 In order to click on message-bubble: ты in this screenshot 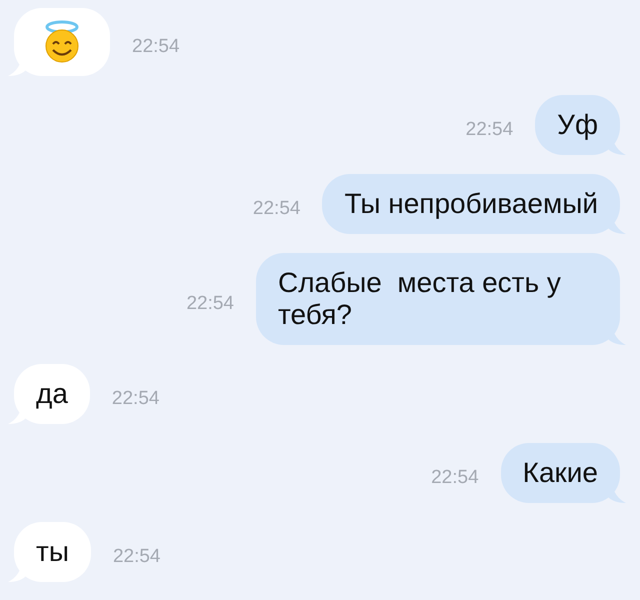, I will do `click(52, 552)`.